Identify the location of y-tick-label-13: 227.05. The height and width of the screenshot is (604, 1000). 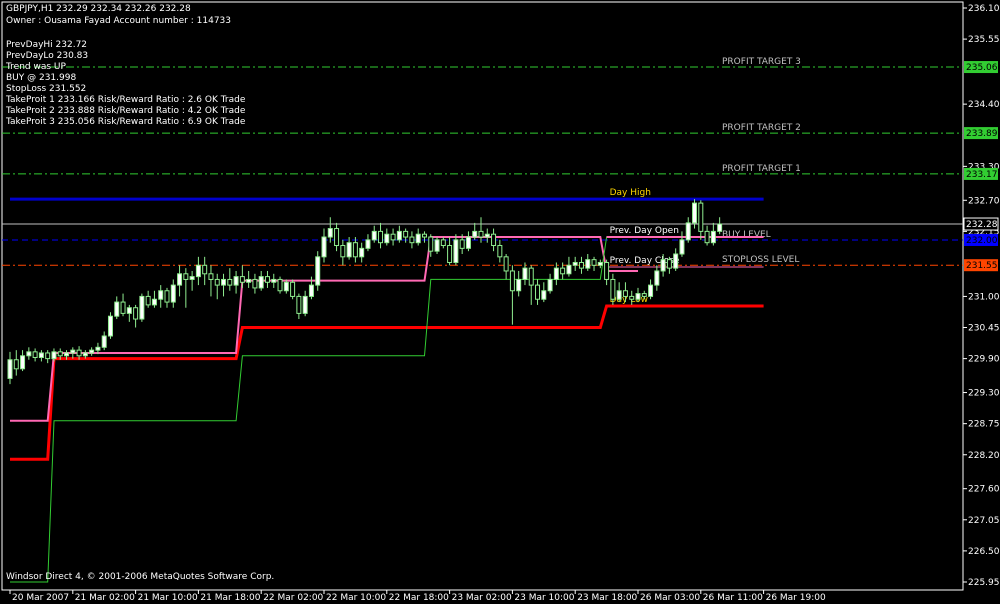
(984, 521).